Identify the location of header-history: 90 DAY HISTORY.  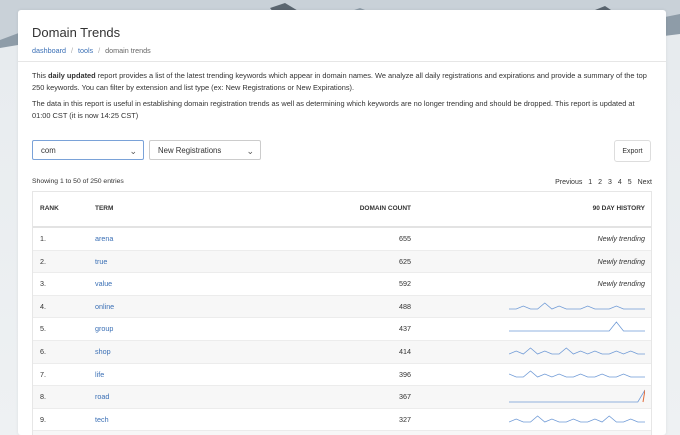
(619, 208).